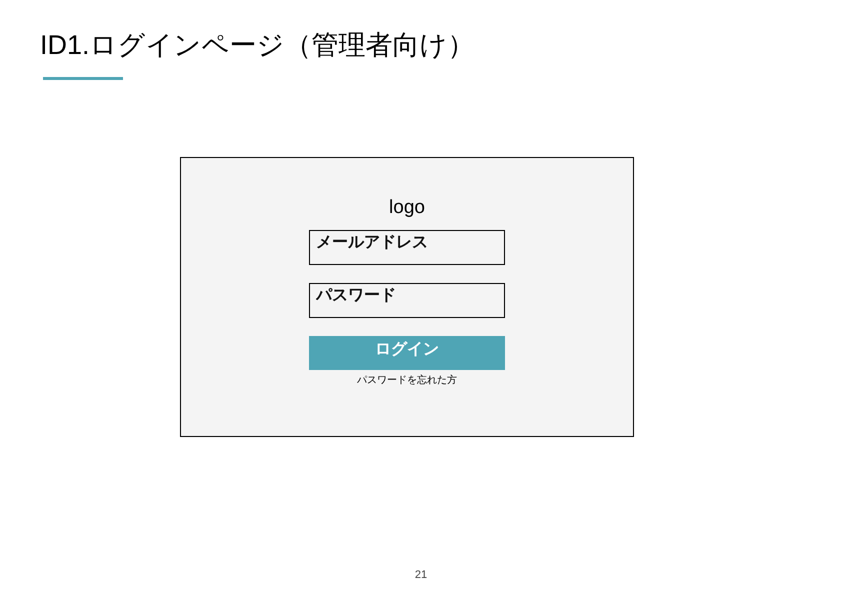 The height and width of the screenshot is (595, 842). What do you see at coordinates (257, 45) in the screenshot?
I see `slide-title: ID1.ログインページ（管理者向け）` at bounding box center [257, 45].